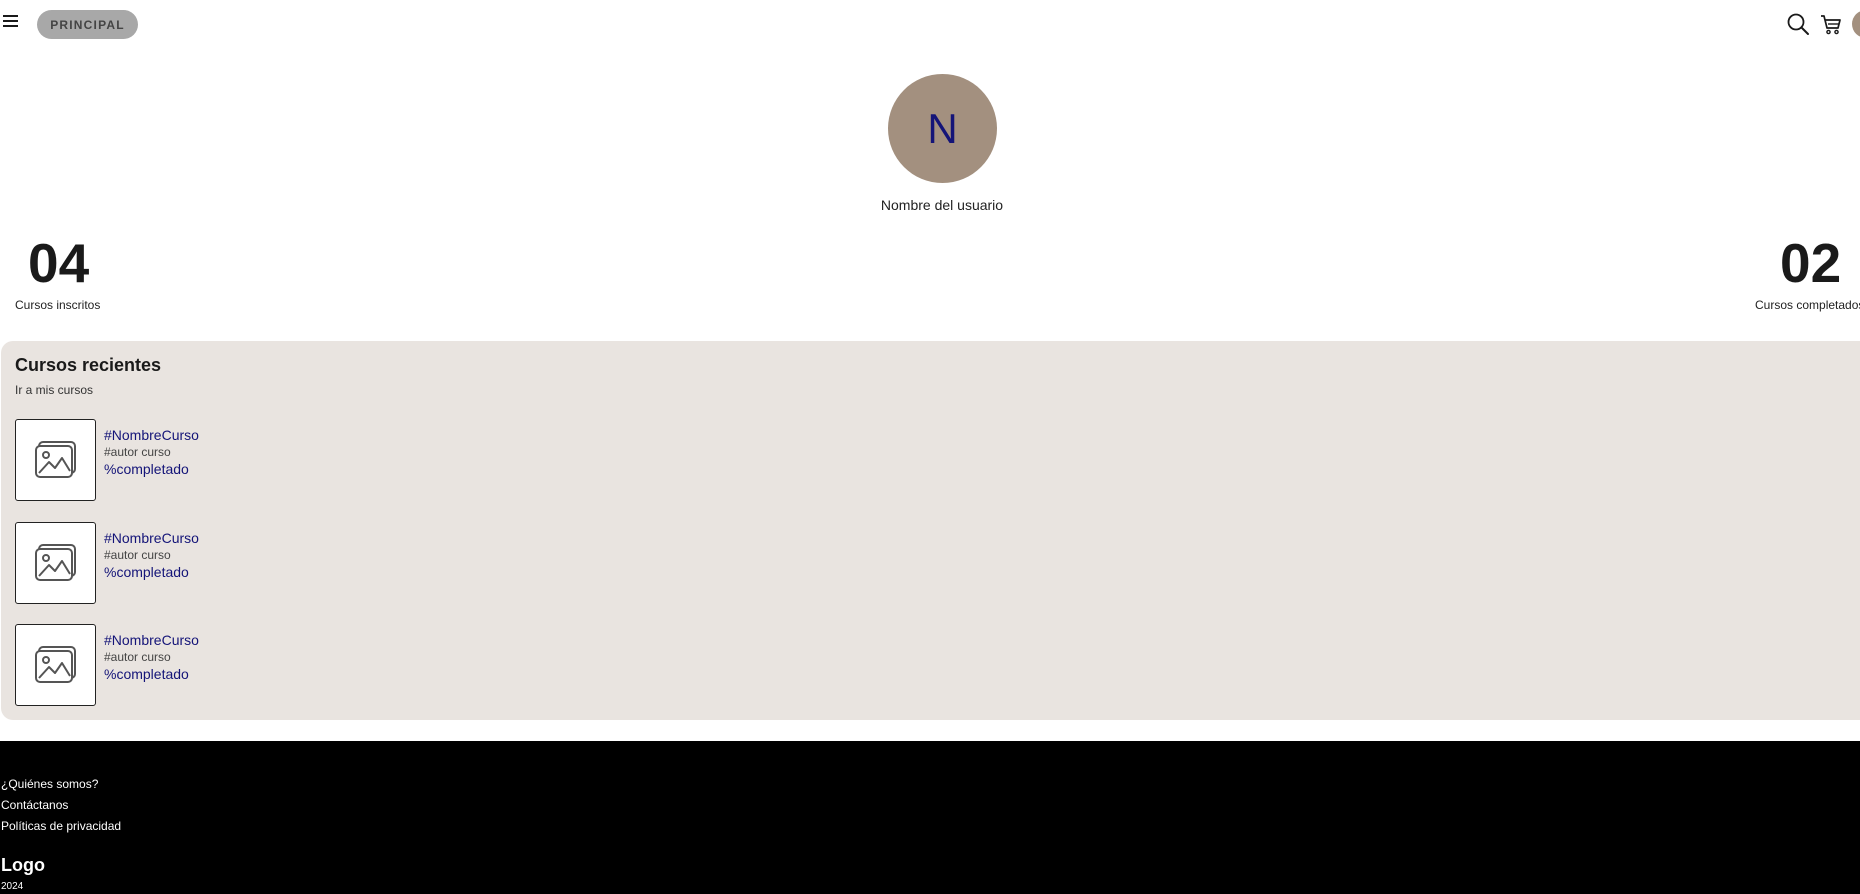 Image resolution: width=1860 pixels, height=894 pixels. Describe the element at coordinates (942, 205) in the screenshot. I see `user-name: Nombre del usuario` at that location.